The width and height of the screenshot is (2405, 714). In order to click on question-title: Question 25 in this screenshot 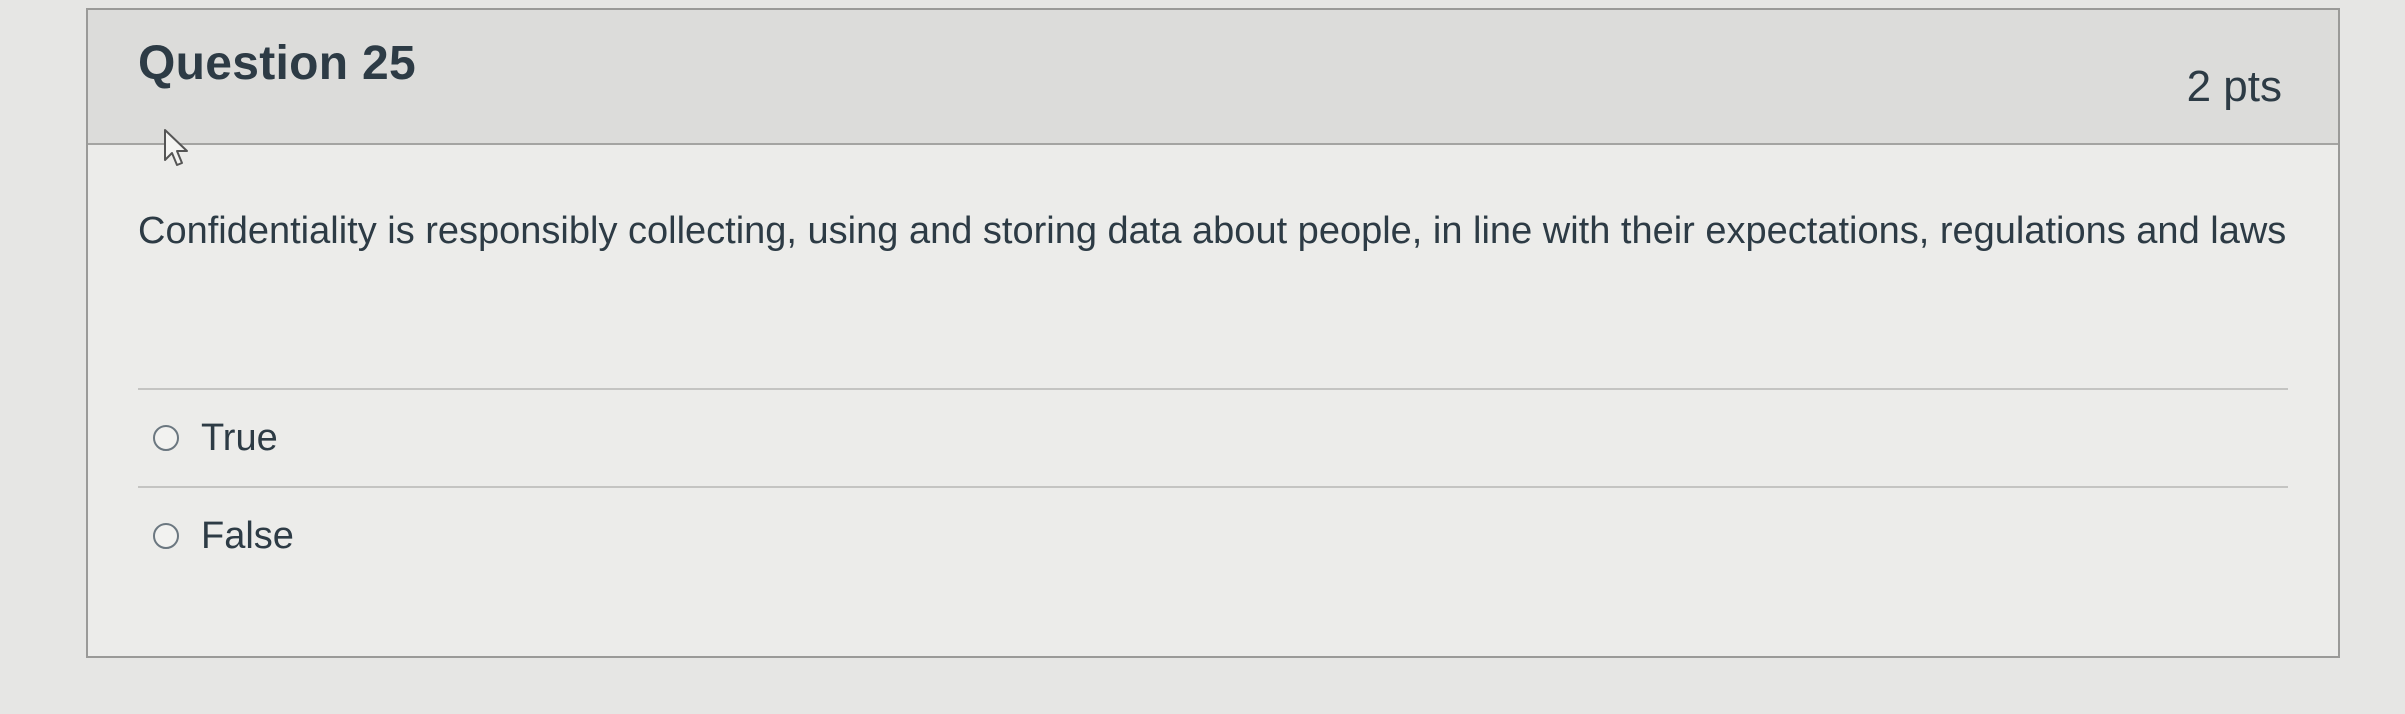, I will do `click(277, 63)`.